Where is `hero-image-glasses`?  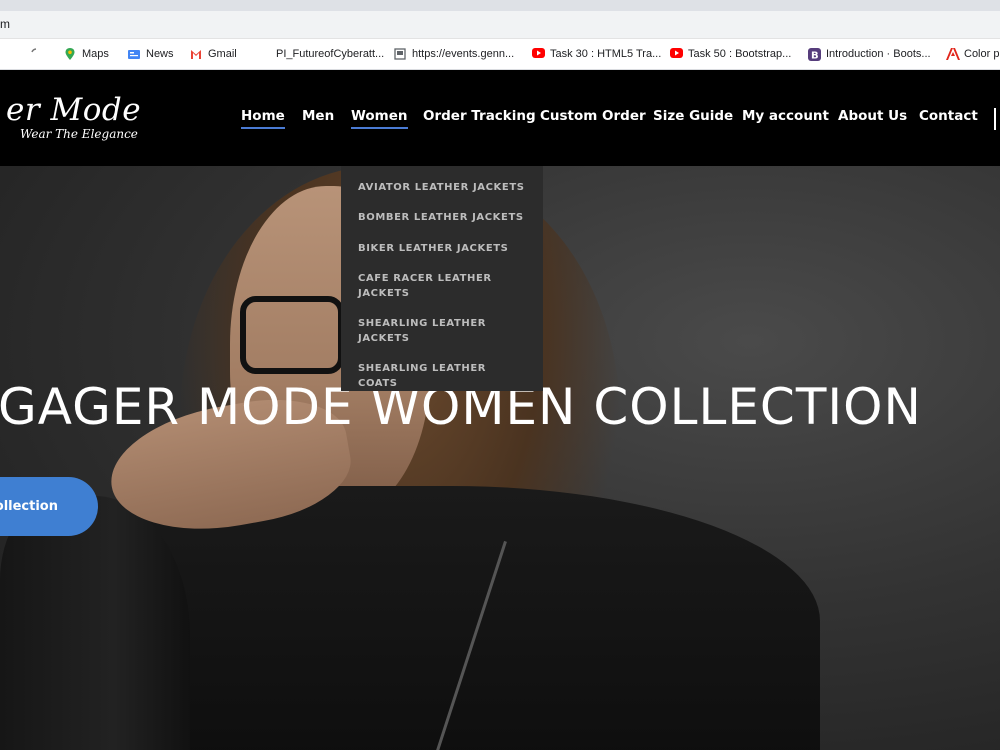 hero-image-glasses is located at coordinates (292, 335).